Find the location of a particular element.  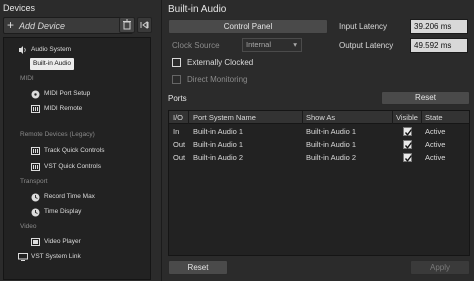

output-latency-value: 49.592 ms is located at coordinates (439, 45).